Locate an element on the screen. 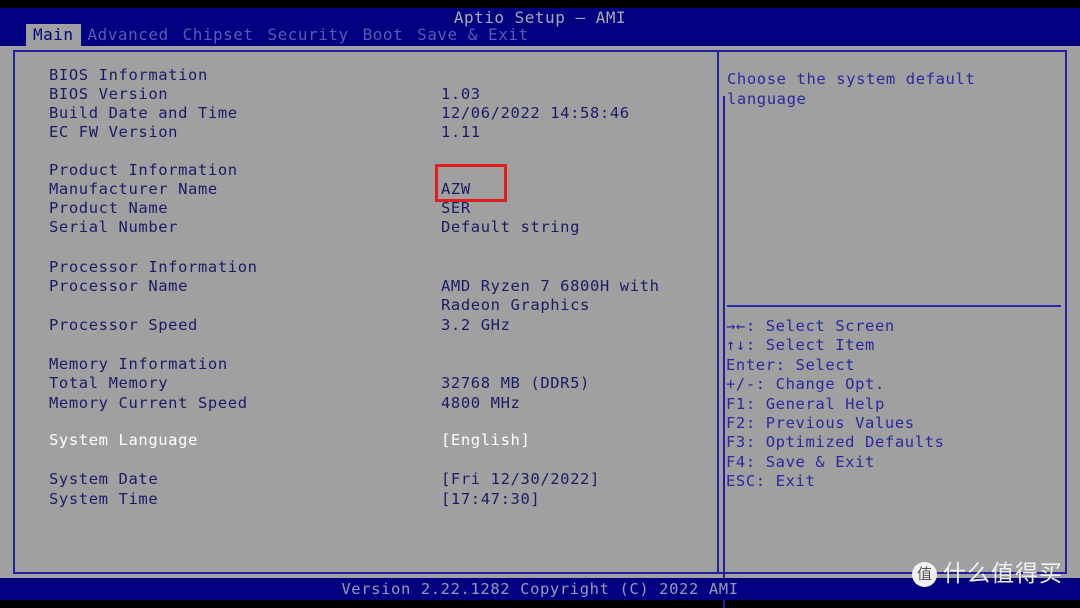 This screenshot has height=608, width=1080. setting-value: 4800 MHz is located at coordinates (480, 403).